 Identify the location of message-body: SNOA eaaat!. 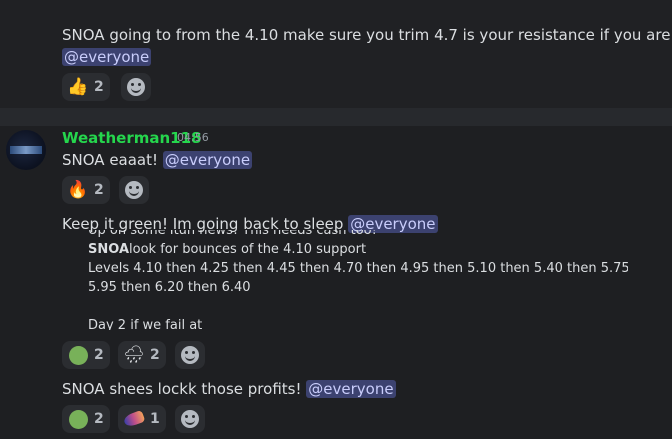
(110, 160).